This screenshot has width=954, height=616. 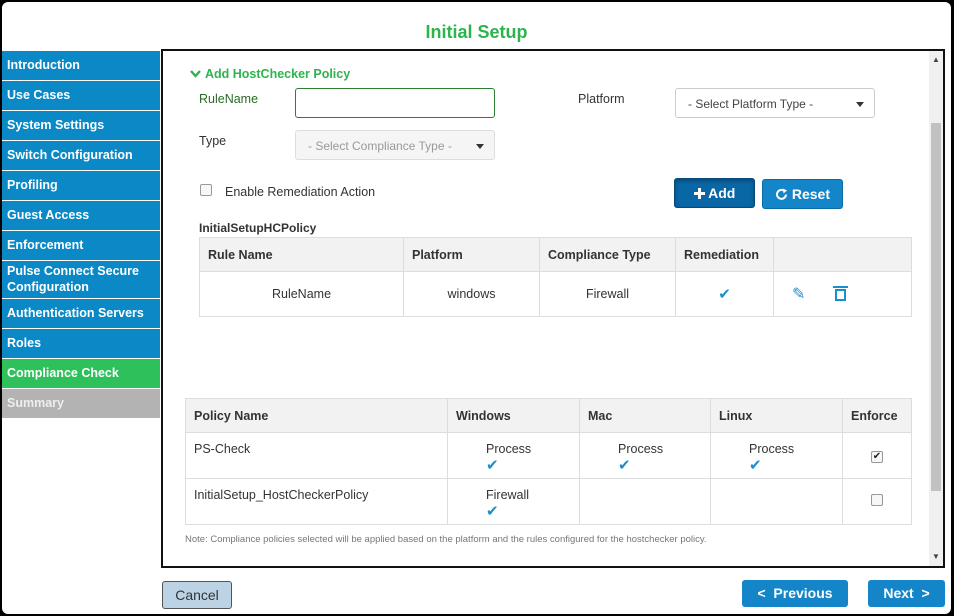 I want to click on enforce-checkbox: ✔, so click(x=877, y=457).